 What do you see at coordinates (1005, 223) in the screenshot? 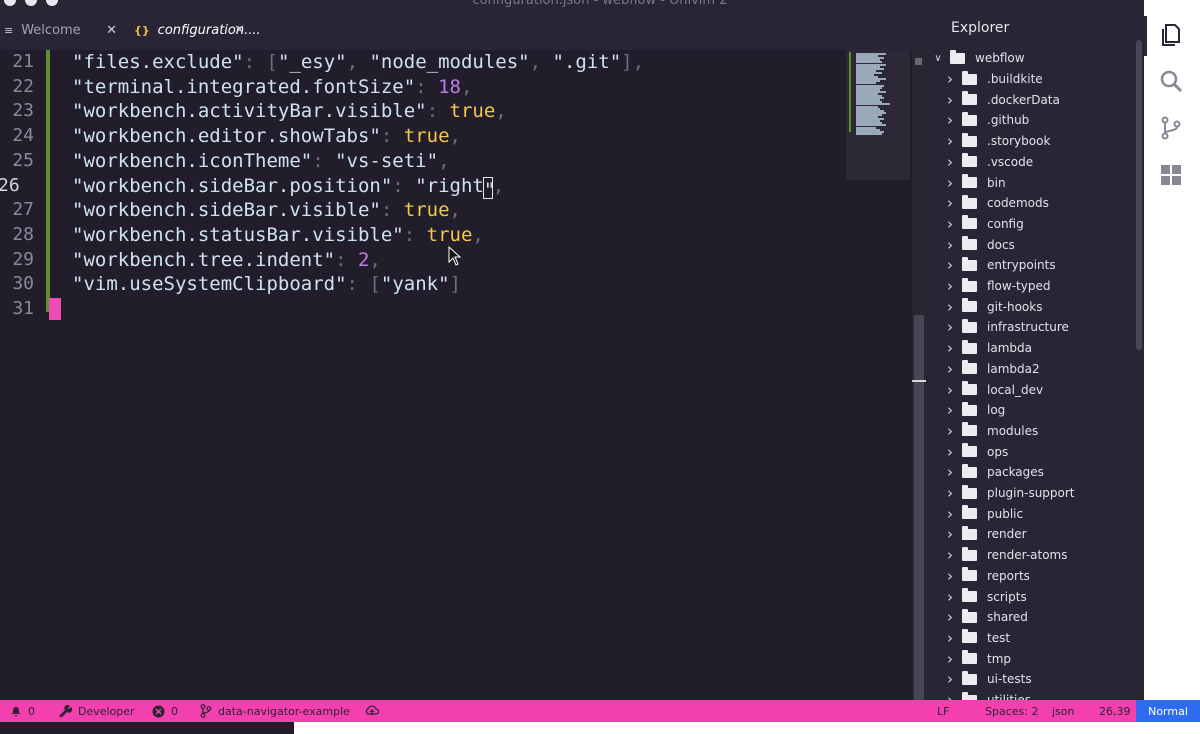
I see `tree-item-label: config` at bounding box center [1005, 223].